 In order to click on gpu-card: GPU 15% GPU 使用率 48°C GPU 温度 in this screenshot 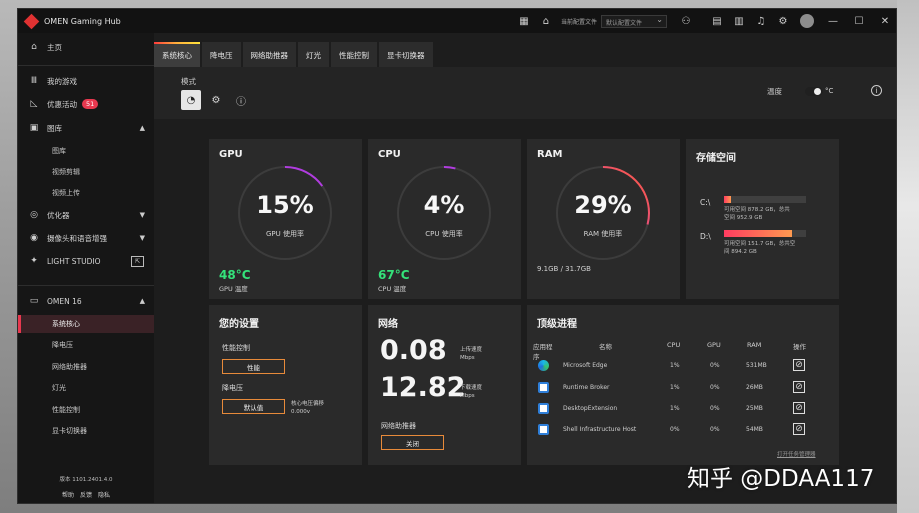, I will do `click(285, 219)`.